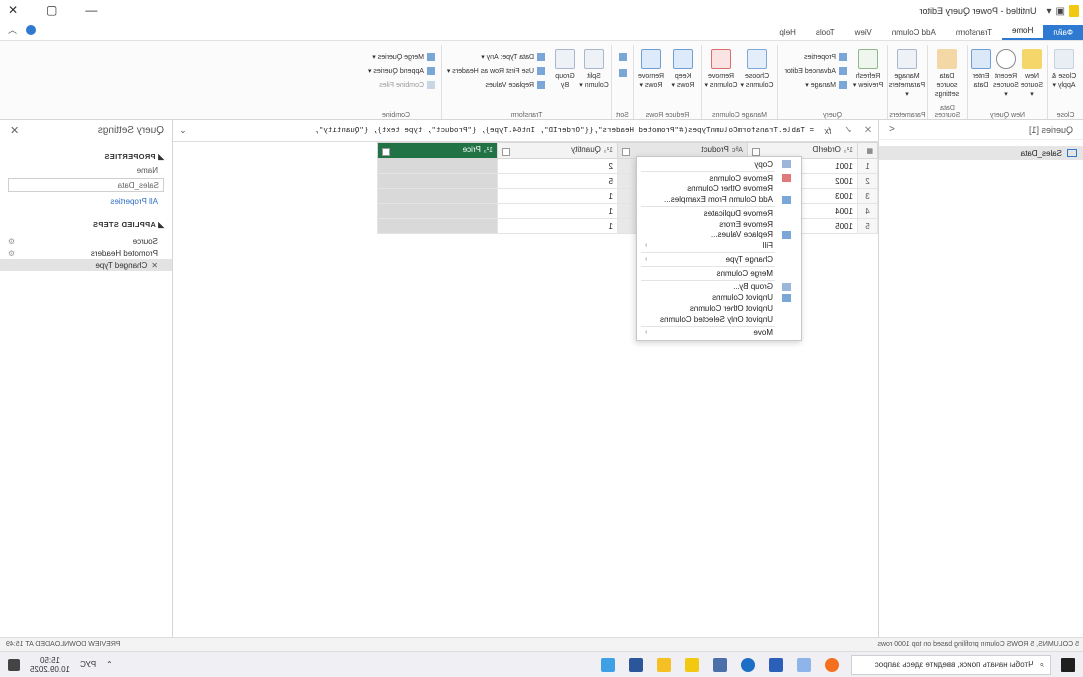  I want to click on menu-item-remove-errors: Remove Errors, so click(719, 224).